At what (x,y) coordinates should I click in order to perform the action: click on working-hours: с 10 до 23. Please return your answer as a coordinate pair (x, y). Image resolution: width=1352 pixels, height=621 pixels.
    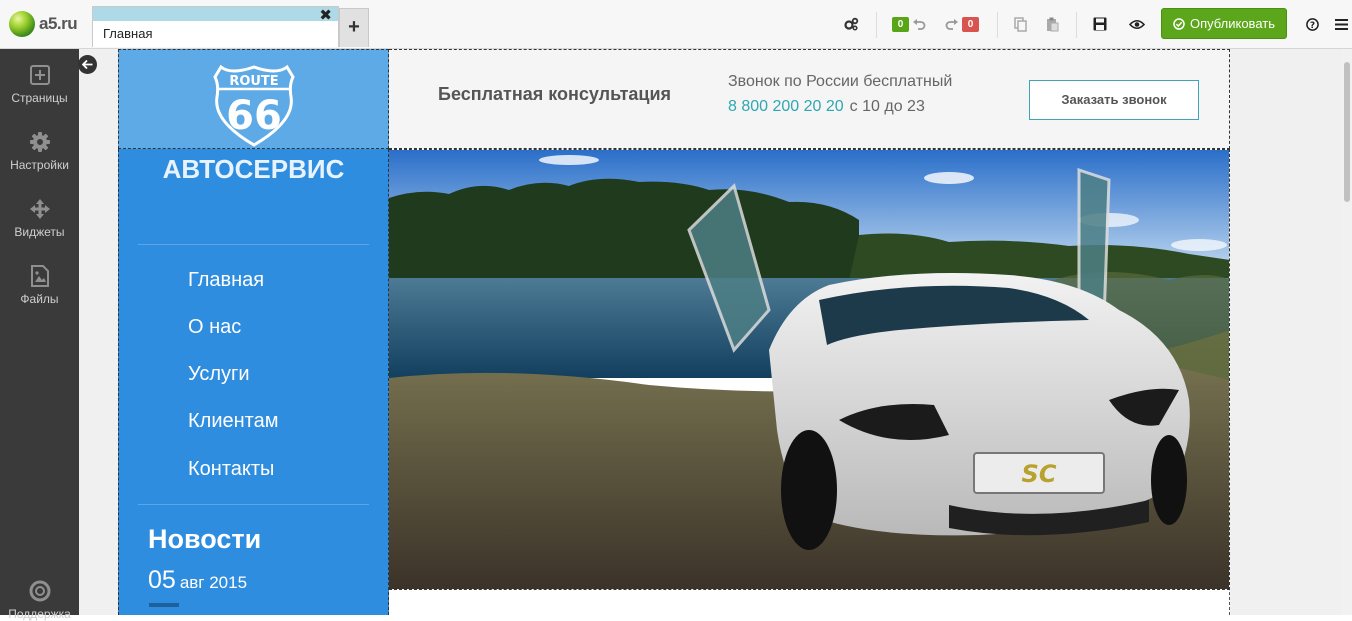
    Looking at the image, I should click on (887, 106).